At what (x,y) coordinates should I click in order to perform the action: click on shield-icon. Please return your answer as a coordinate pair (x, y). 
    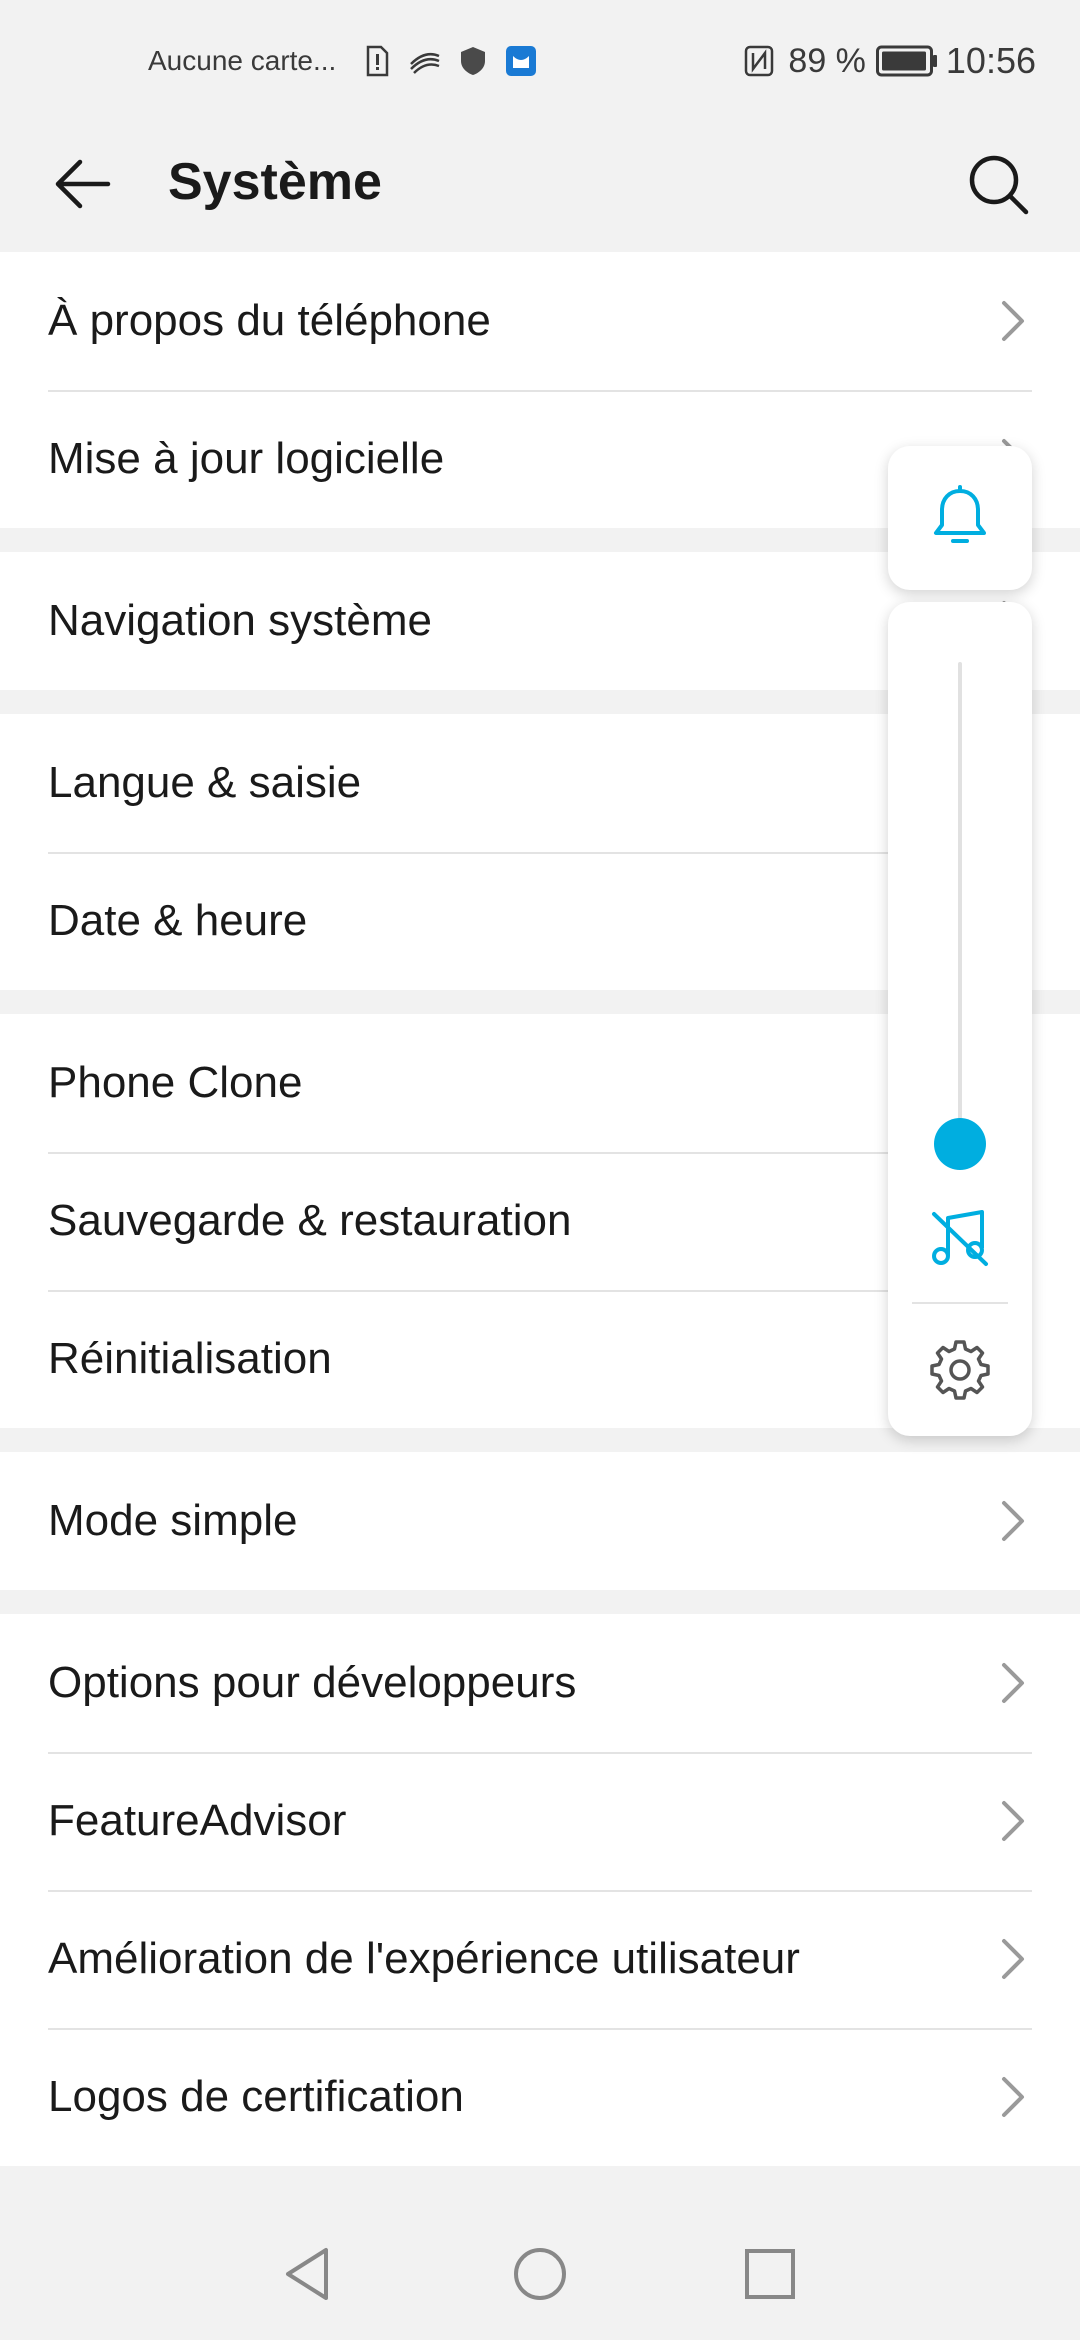
    Looking at the image, I should click on (473, 61).